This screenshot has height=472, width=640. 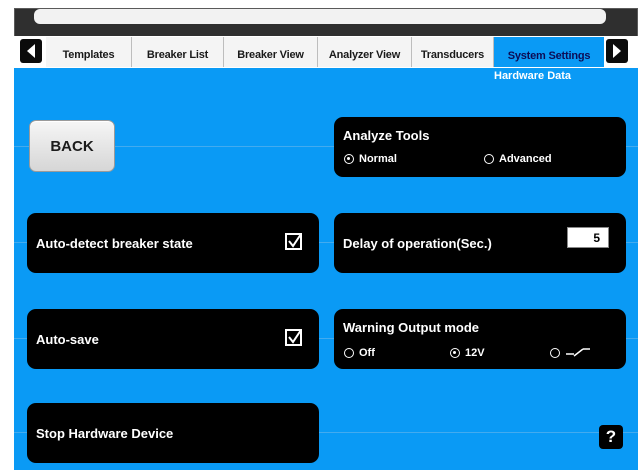 I want to click on arrow-right-icon, so click(x=617, y=51).